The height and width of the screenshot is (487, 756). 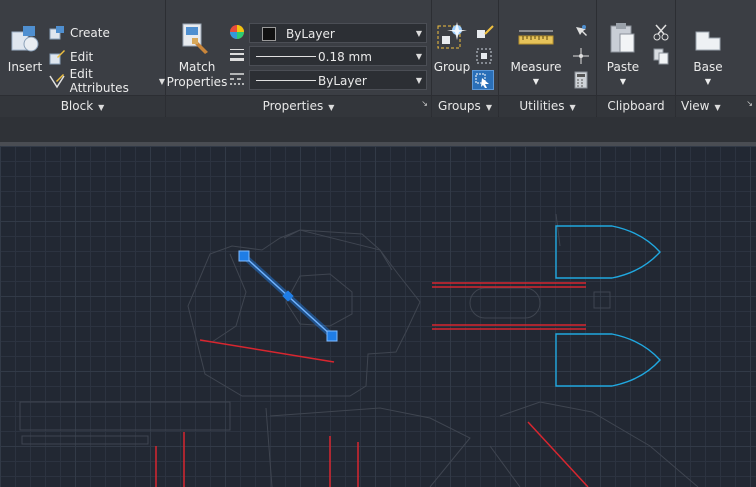 I want to click on paste-dropdown-arrow: ▼, so click(x=623, y=81).